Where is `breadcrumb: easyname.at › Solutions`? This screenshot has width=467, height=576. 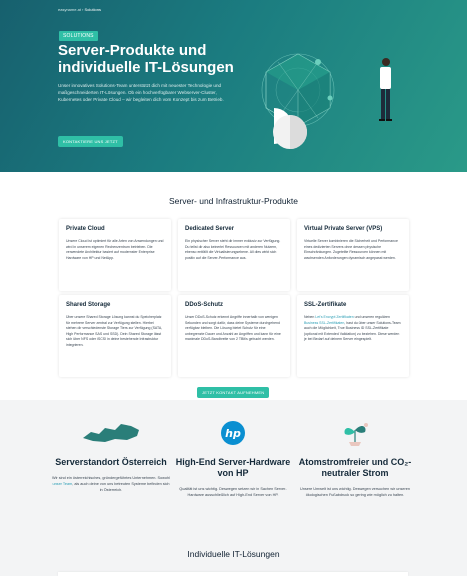
breadcrumb: easyname.at › Solutions is located at coordinates (79, 9).